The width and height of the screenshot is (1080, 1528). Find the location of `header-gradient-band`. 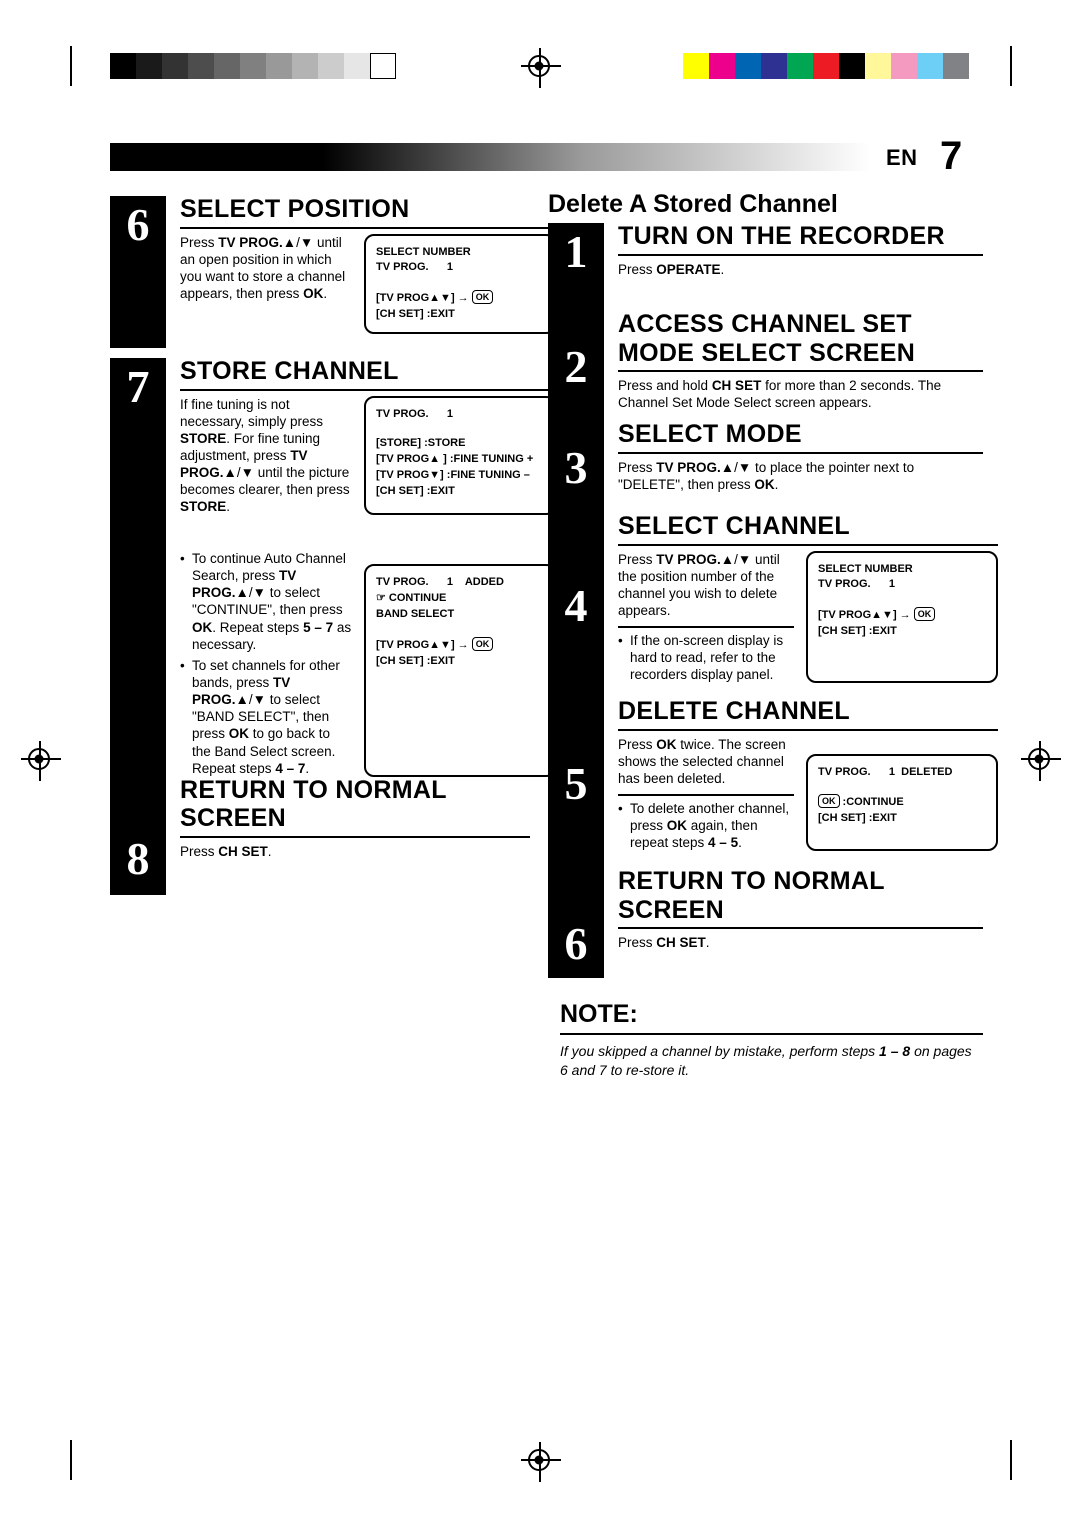

header-gradient-band is located at coordinates (490, 157).